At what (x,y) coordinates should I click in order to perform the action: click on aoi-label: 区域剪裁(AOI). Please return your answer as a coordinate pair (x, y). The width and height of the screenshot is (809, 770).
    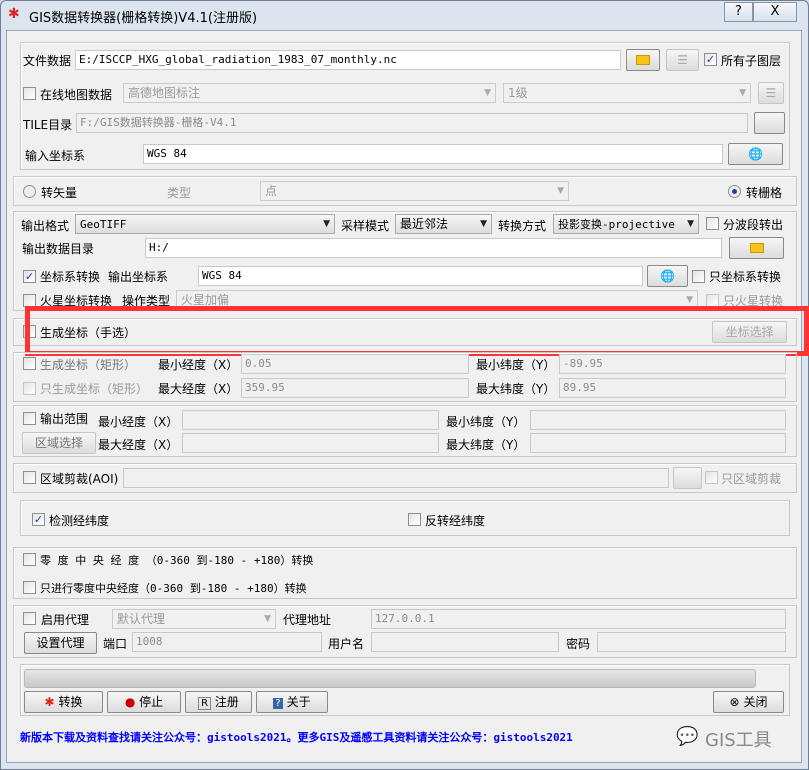
    Looking at the image, I should click on (79, 479).